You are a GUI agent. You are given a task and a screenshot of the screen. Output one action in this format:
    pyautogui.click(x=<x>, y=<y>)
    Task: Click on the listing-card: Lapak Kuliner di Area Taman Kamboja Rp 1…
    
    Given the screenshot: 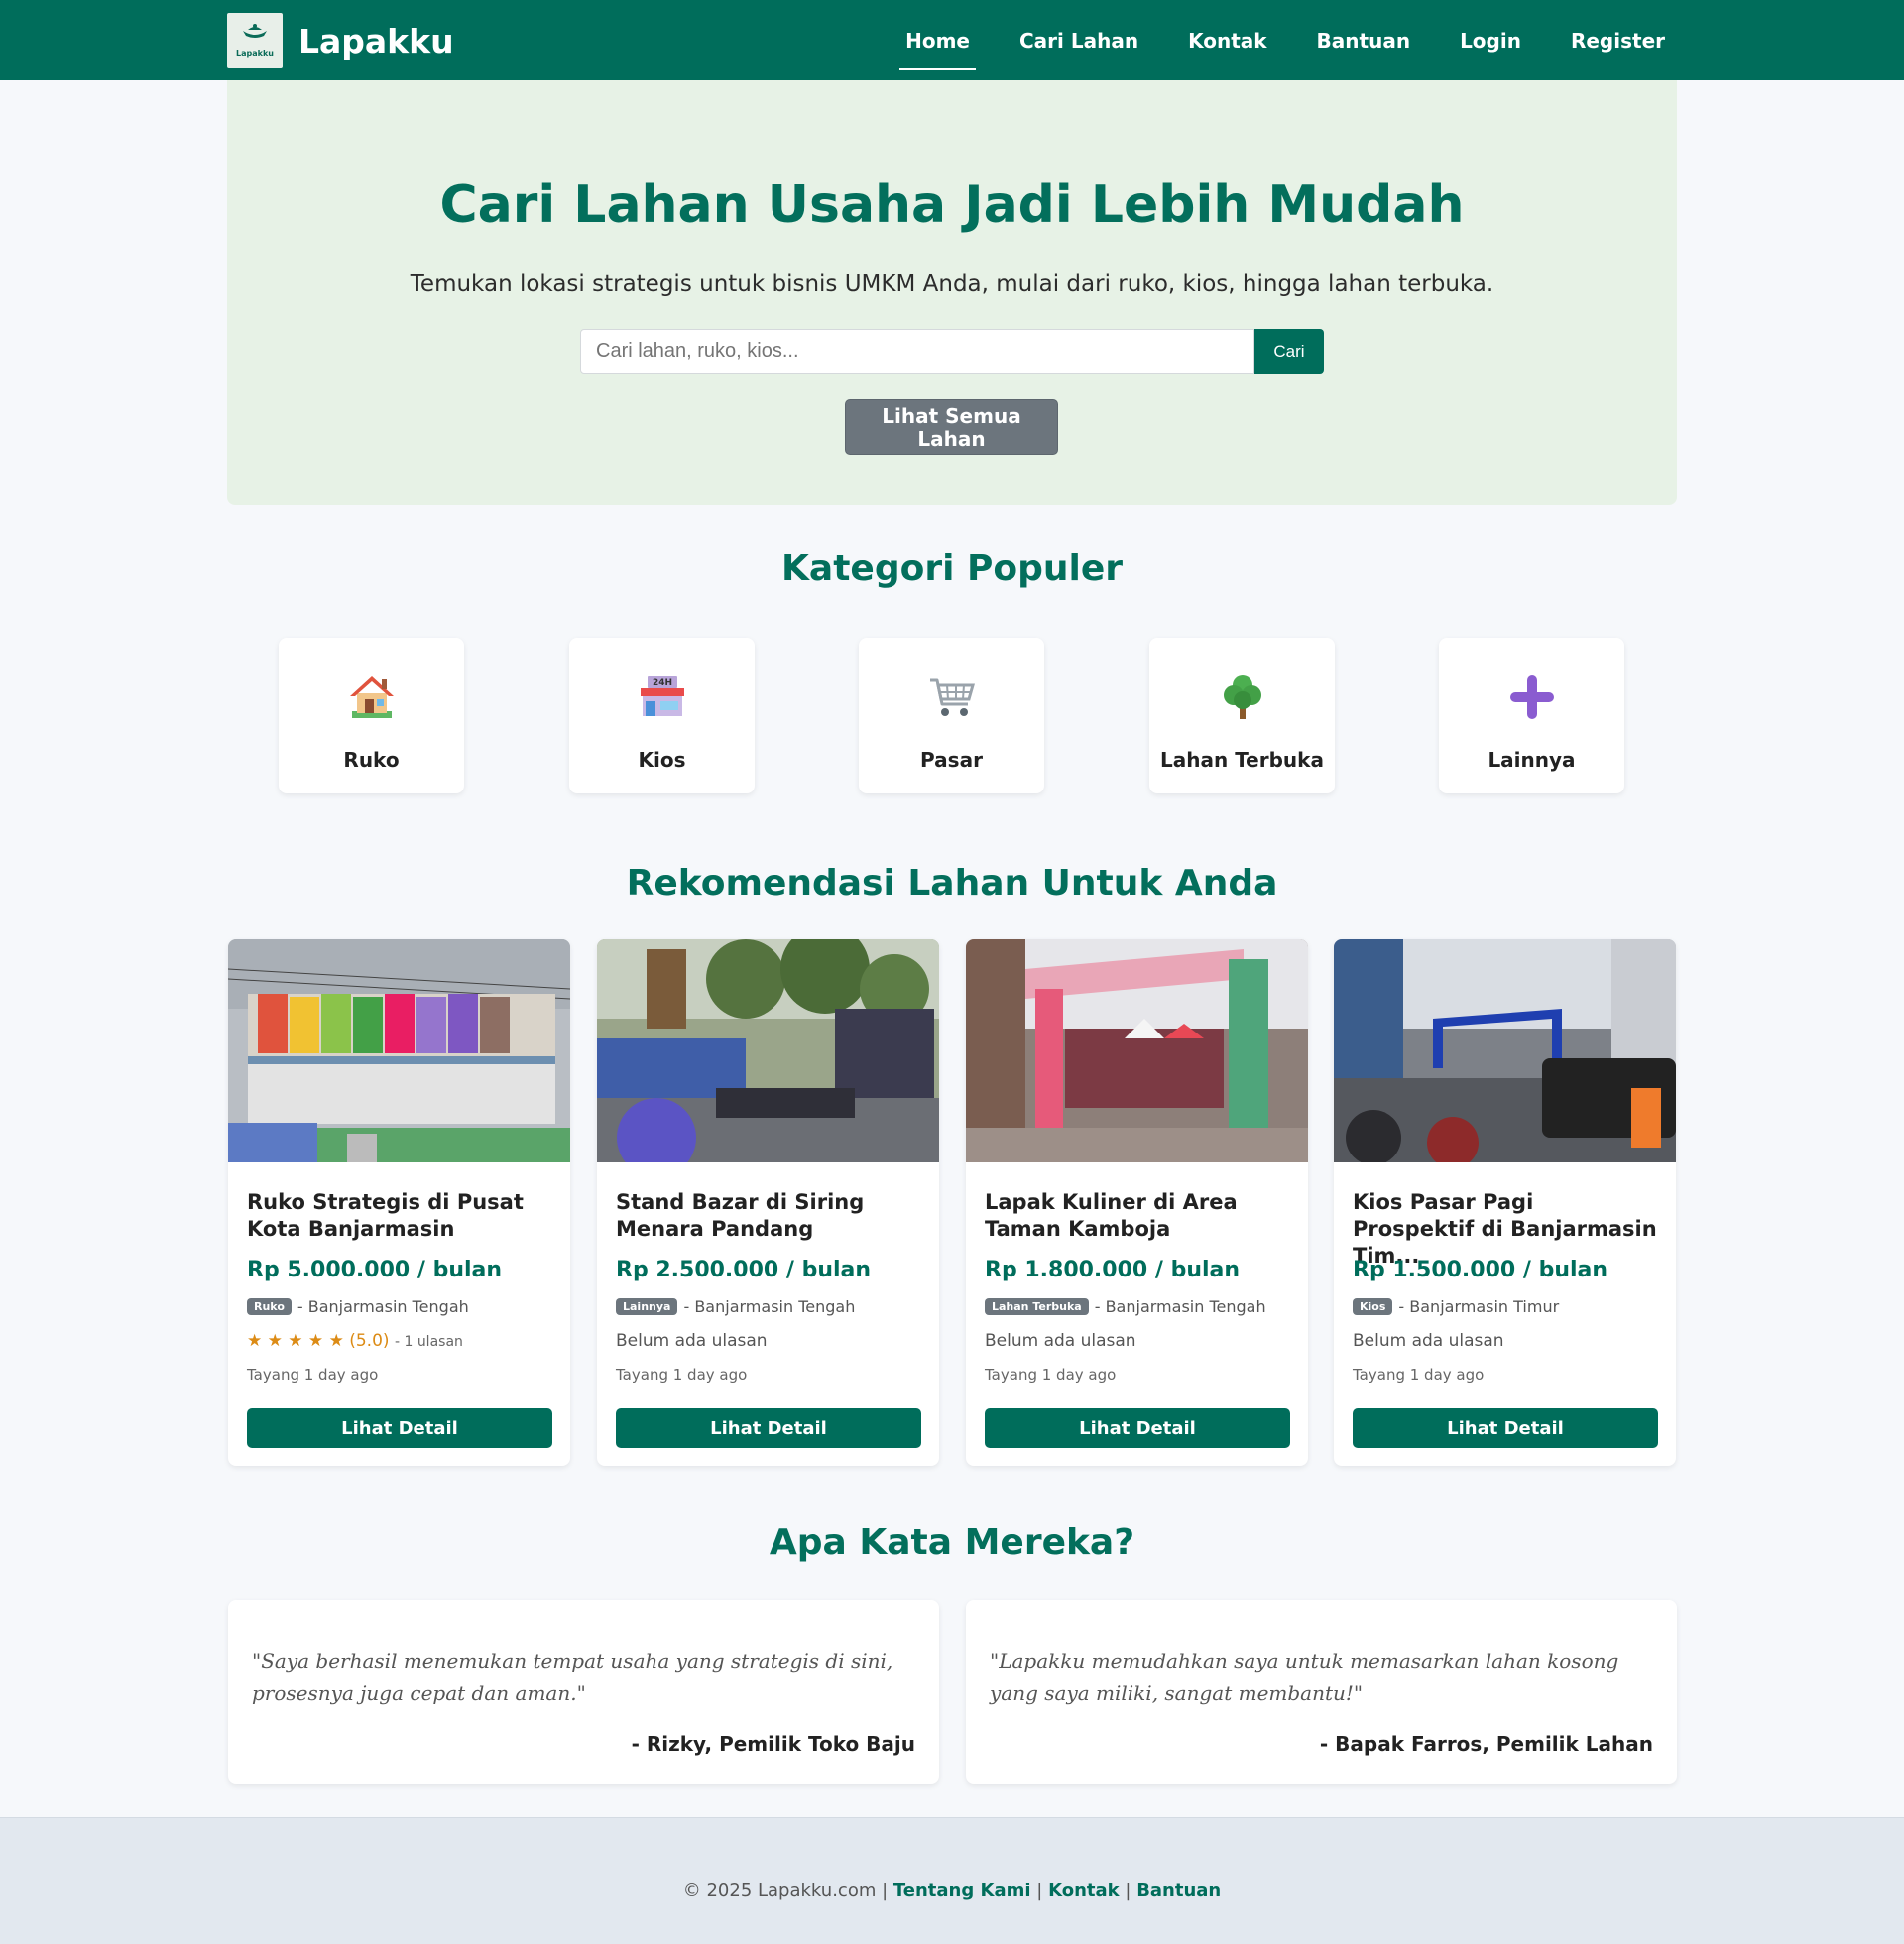 What is the action you would take?
    pyautogui.click(x=1137, y=1202)
    